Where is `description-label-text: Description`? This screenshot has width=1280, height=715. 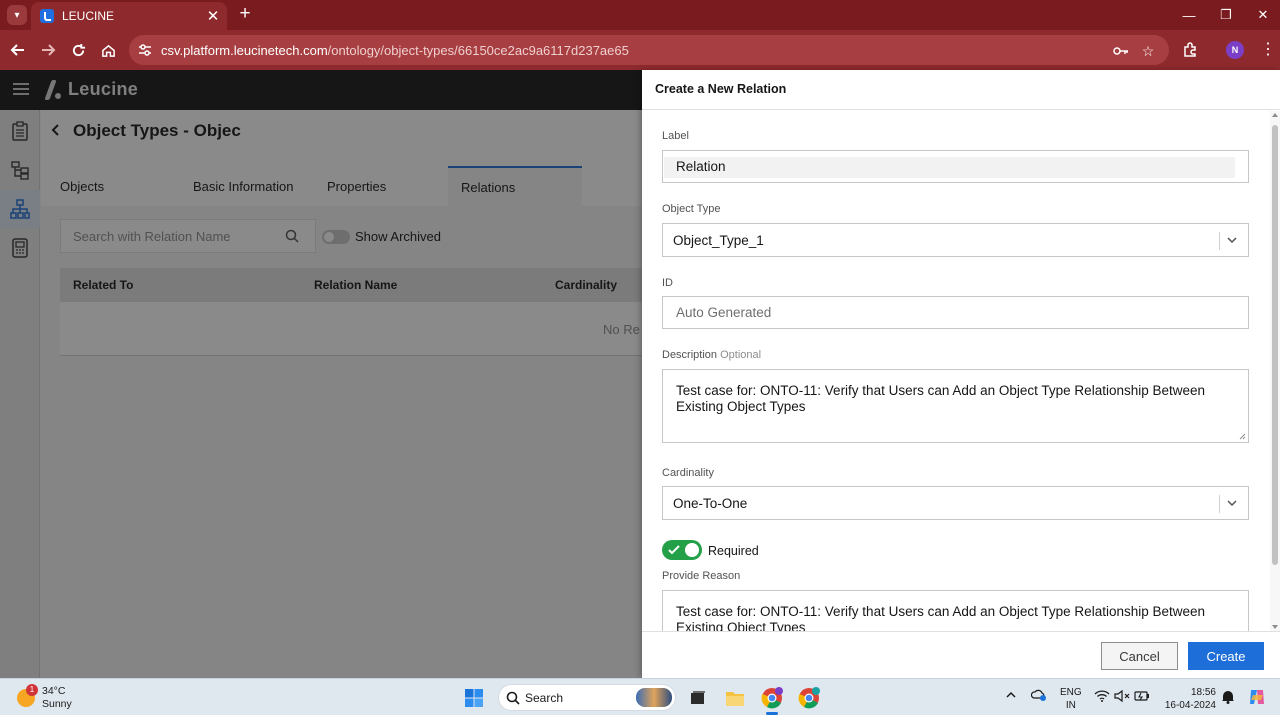
description-label-text: Description is located at coordinates (690, 355).